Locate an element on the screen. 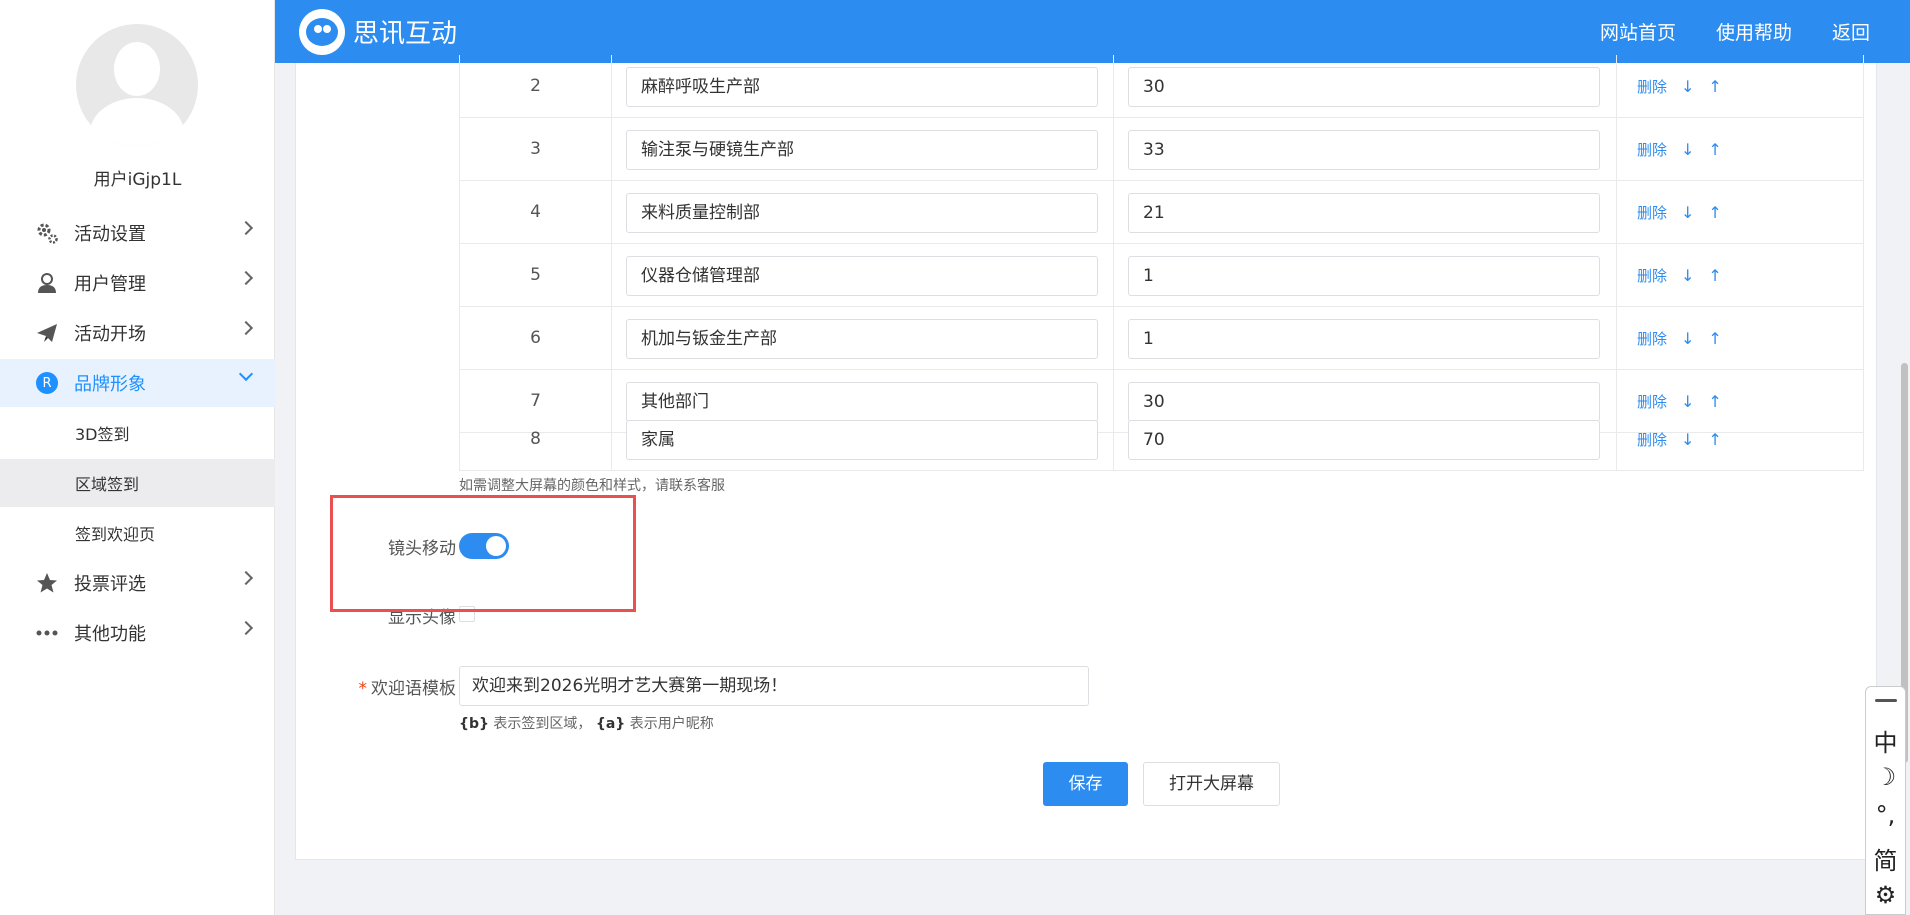 The height and width of the screenshot is (915, 1910). username: 用户iGjp1L is located at coordinates (137, 180).